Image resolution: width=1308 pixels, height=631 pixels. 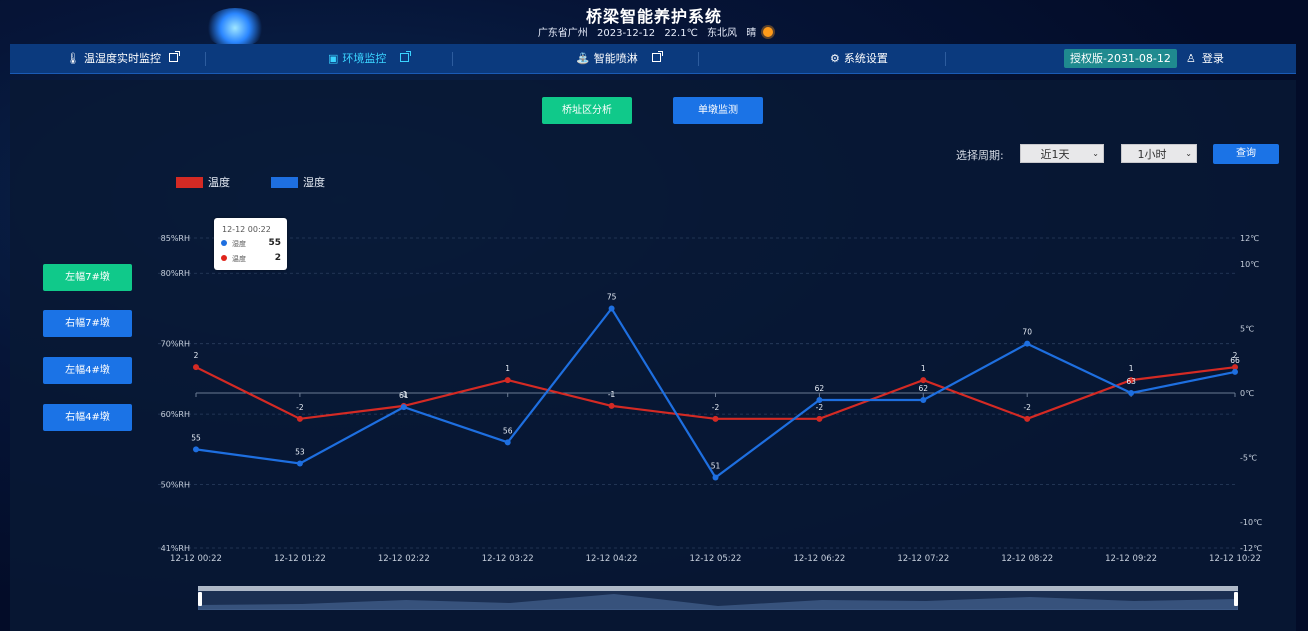 I want to click on humidity-data-label: 56, so click(x=508, y=430).